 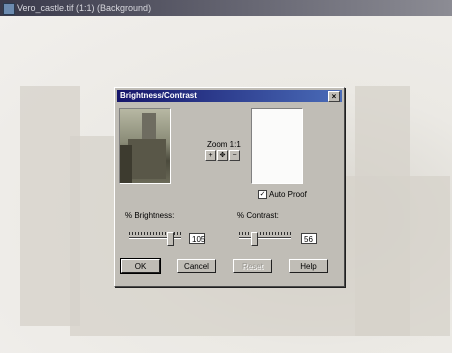 I want to click on ok-button: OK, so click(x=140, y=266).